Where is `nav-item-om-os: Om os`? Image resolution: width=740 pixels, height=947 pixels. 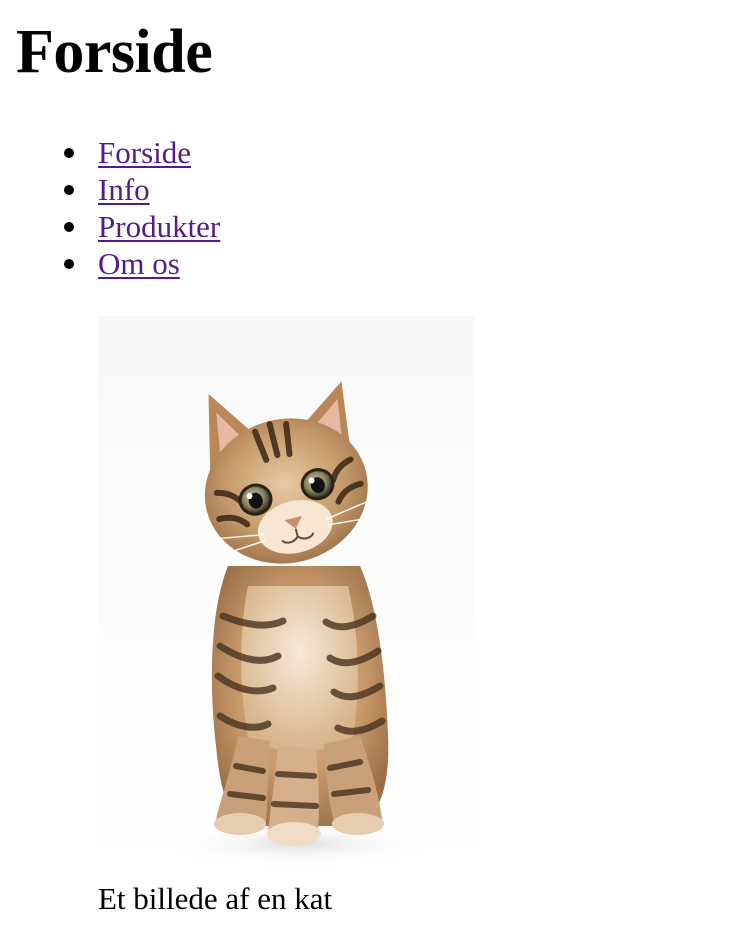
nav-item-om-os: Om os is located at coordinates (110, 263).